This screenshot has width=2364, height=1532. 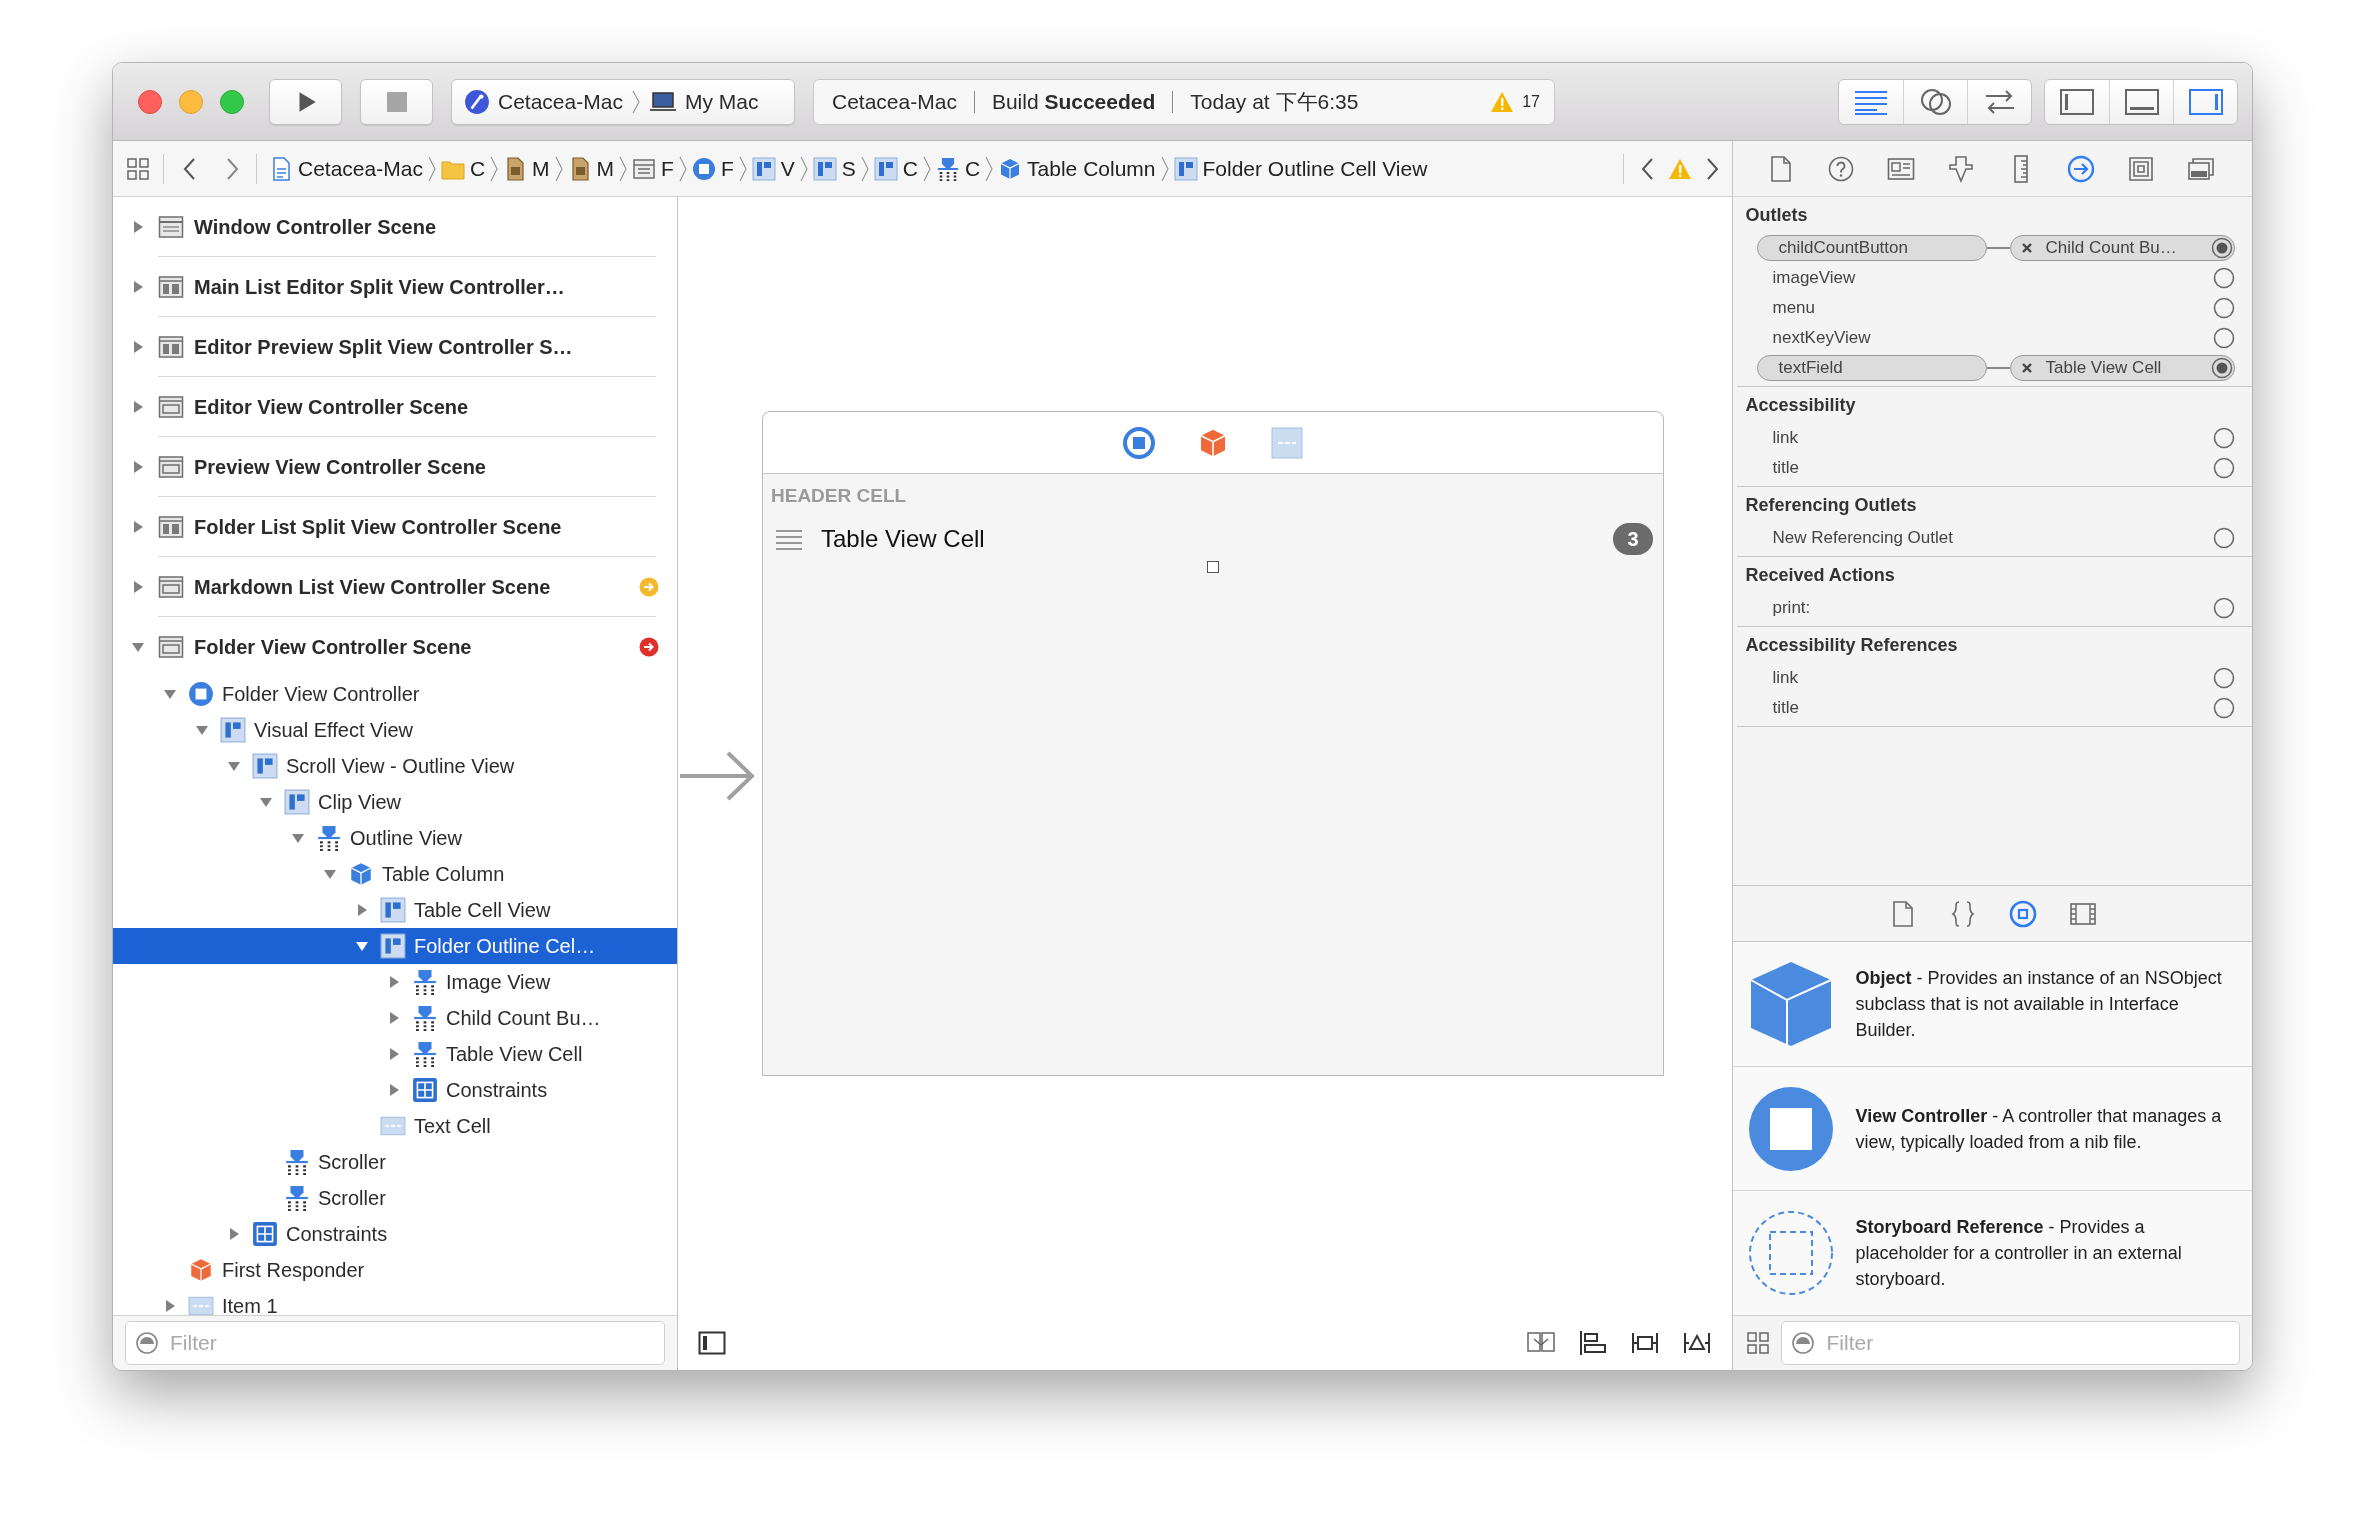 What do you see at coordinates (1814, 278) in the screenshot?
I see `outlet-label: imageView` at bounding box center [1814, 278].